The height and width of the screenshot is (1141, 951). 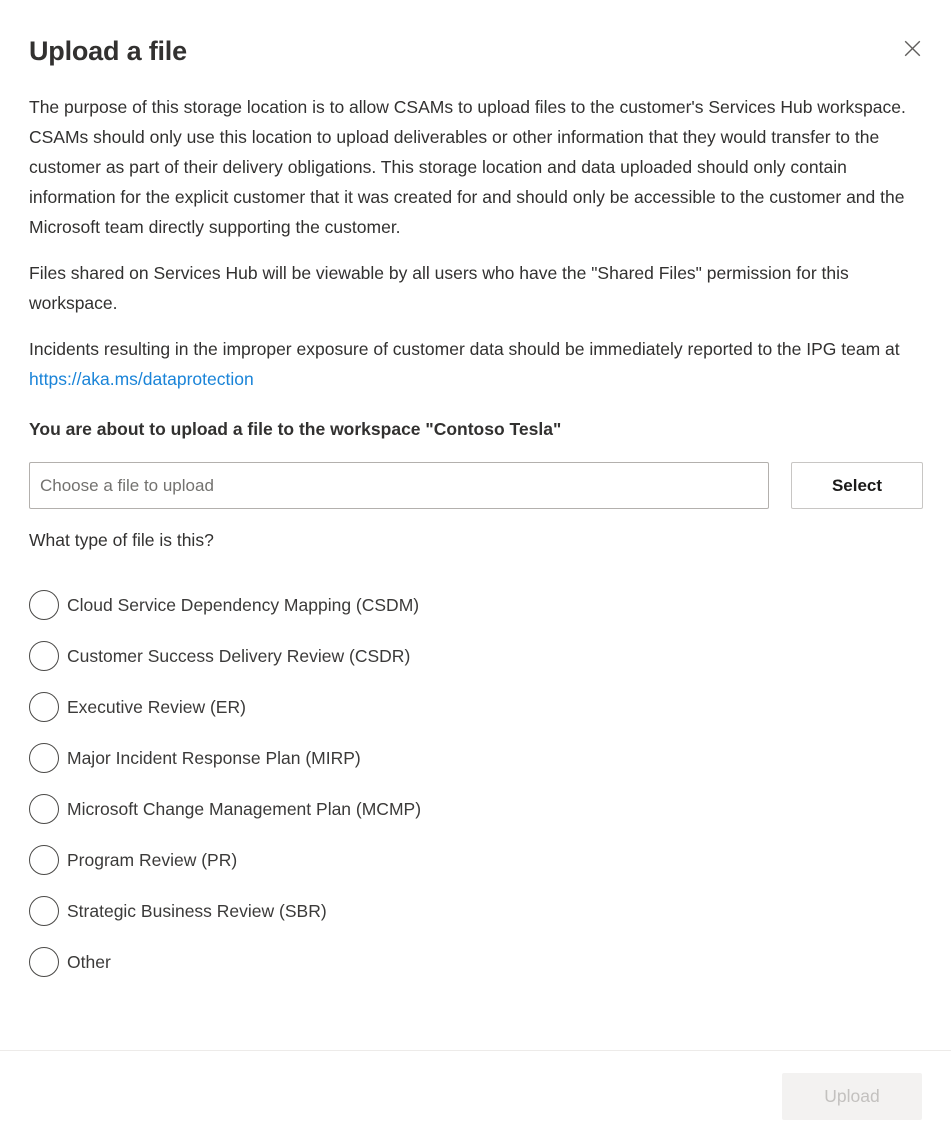 I want to click on file-type-option-label: Executive Review (ER), so click(x=156, y=706).